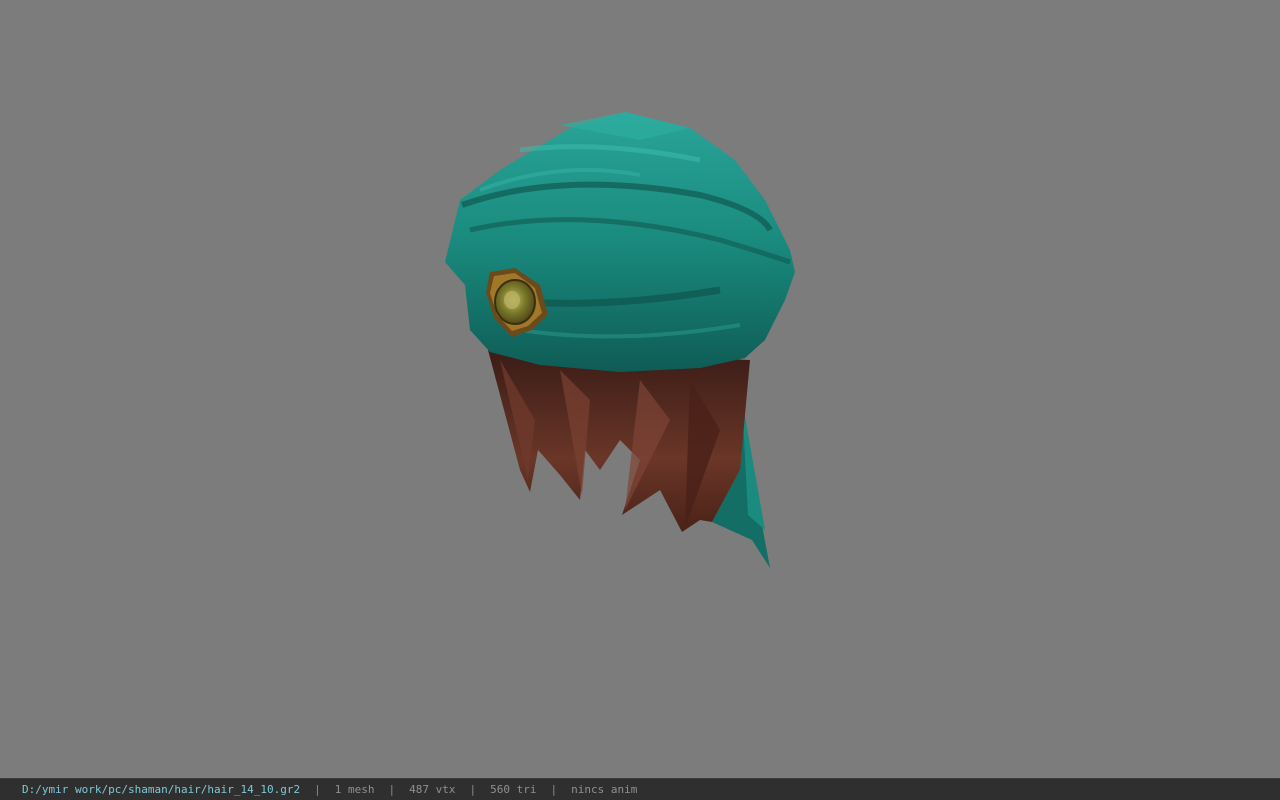 This screenshot has width=1280, height=800. I want to click on mesh-count: 1 mesh, so click(354, 789).